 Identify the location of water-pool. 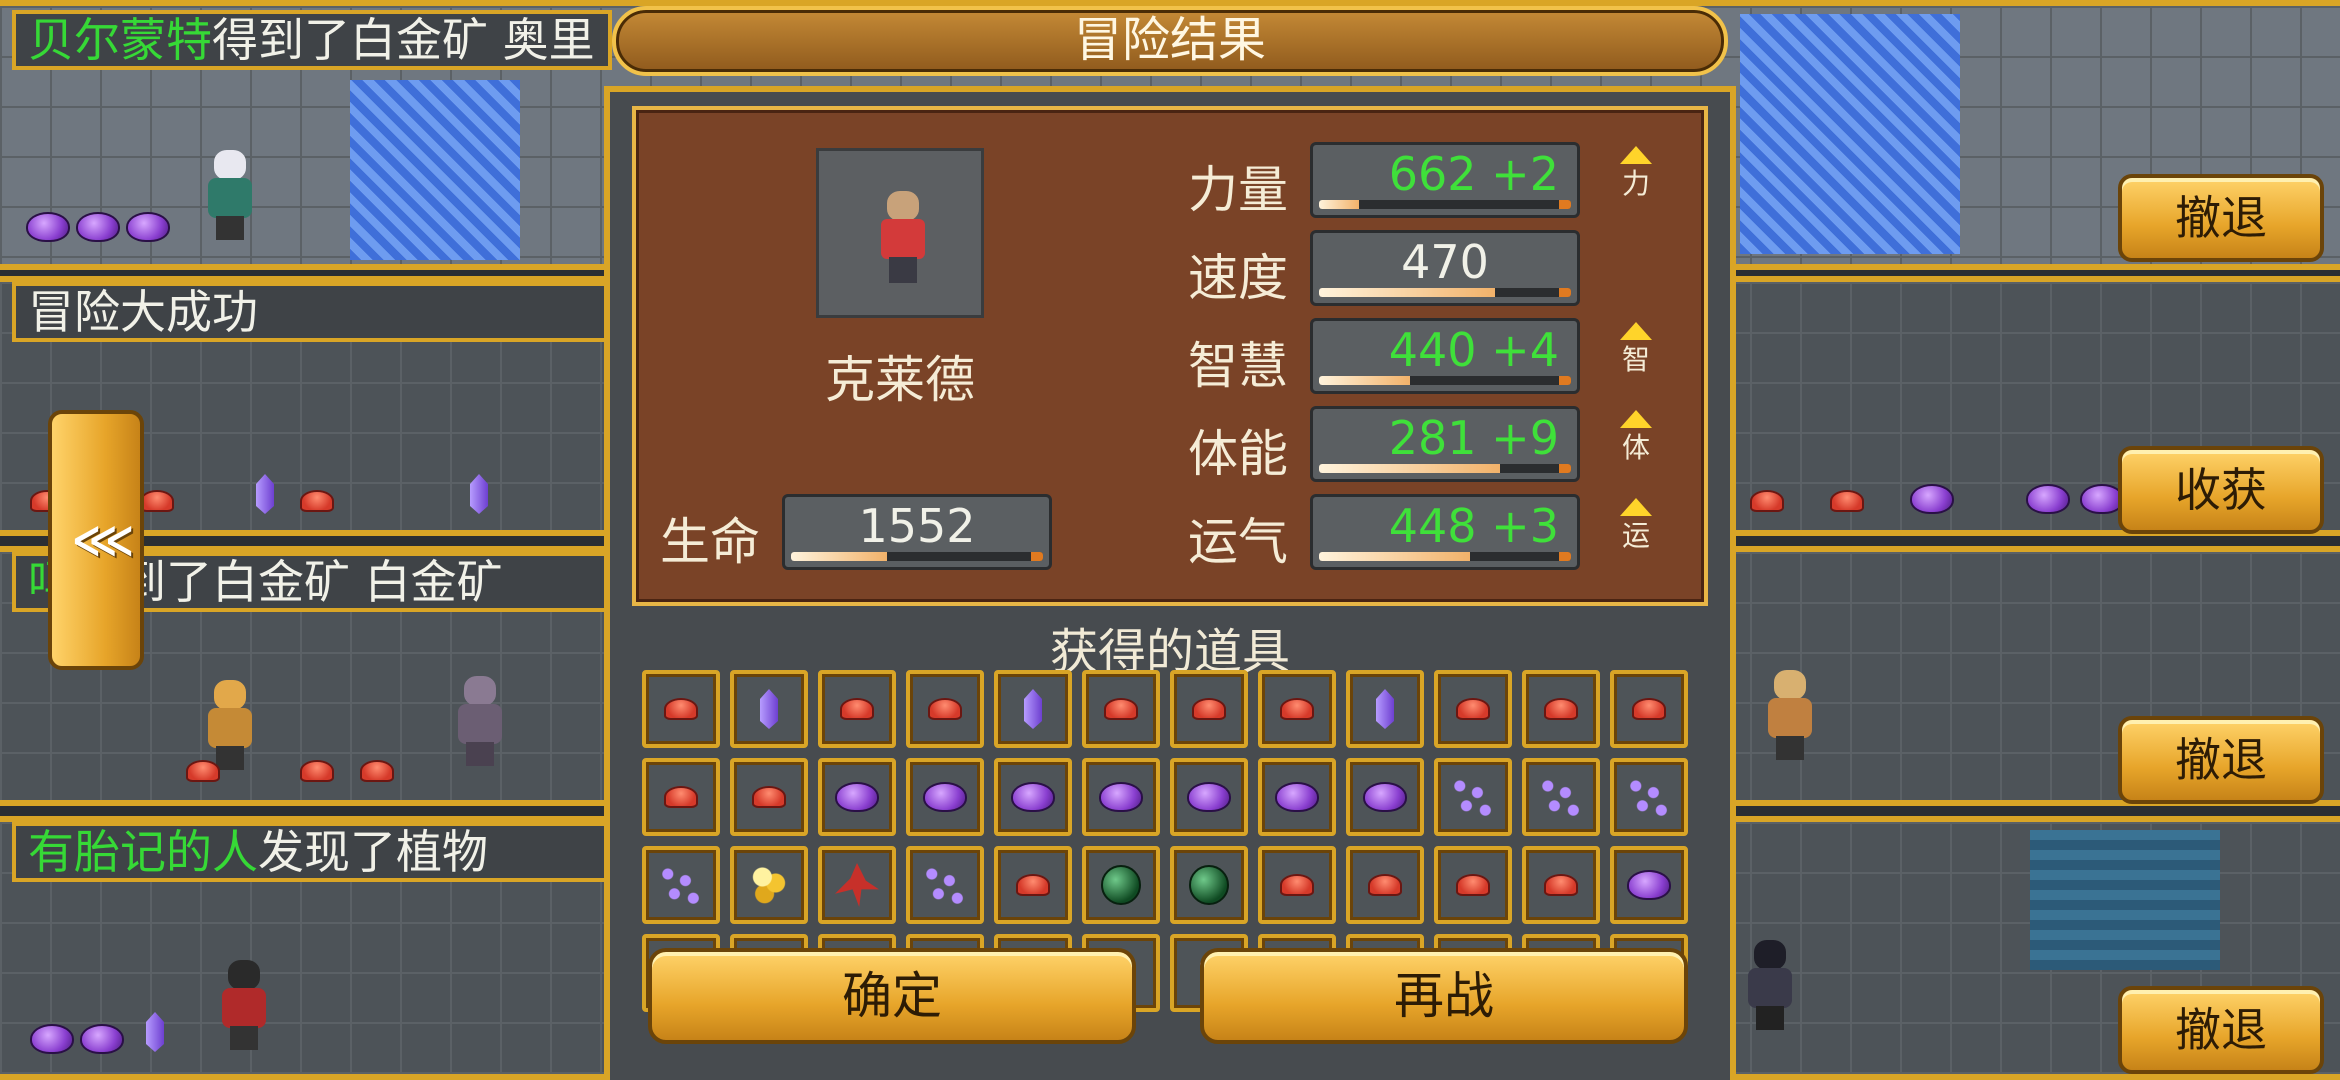
(2125, 900).